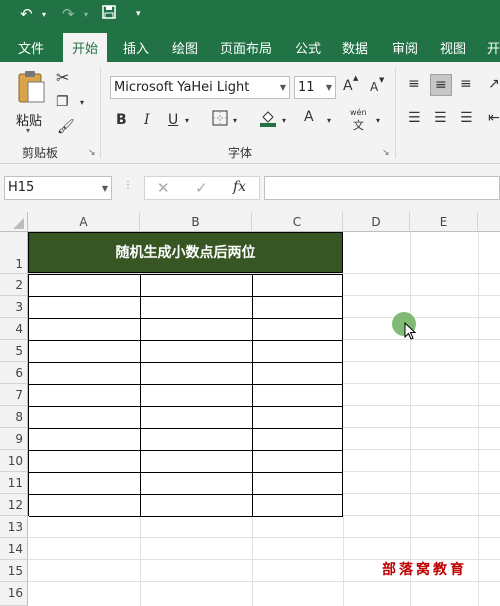  What do you see at coordinates (14, 527) in the screenshot?
I see `row-header-13: 13` at bounding box center [14, 527].